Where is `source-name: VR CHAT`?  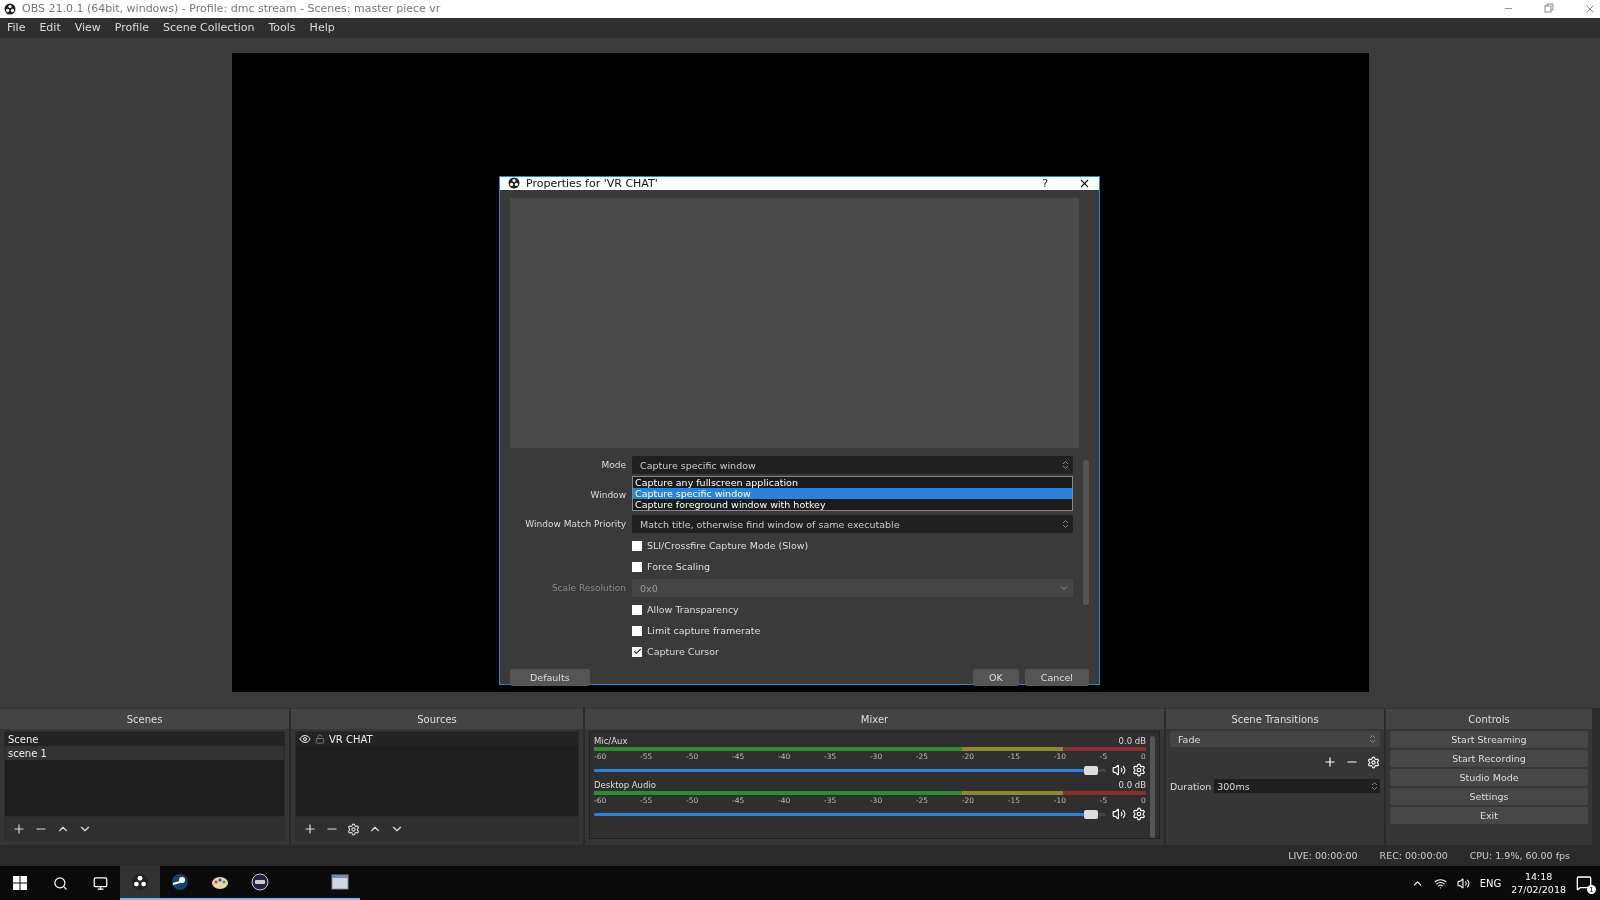
source-name: VR CHAT is located at coordinates (351, 739).